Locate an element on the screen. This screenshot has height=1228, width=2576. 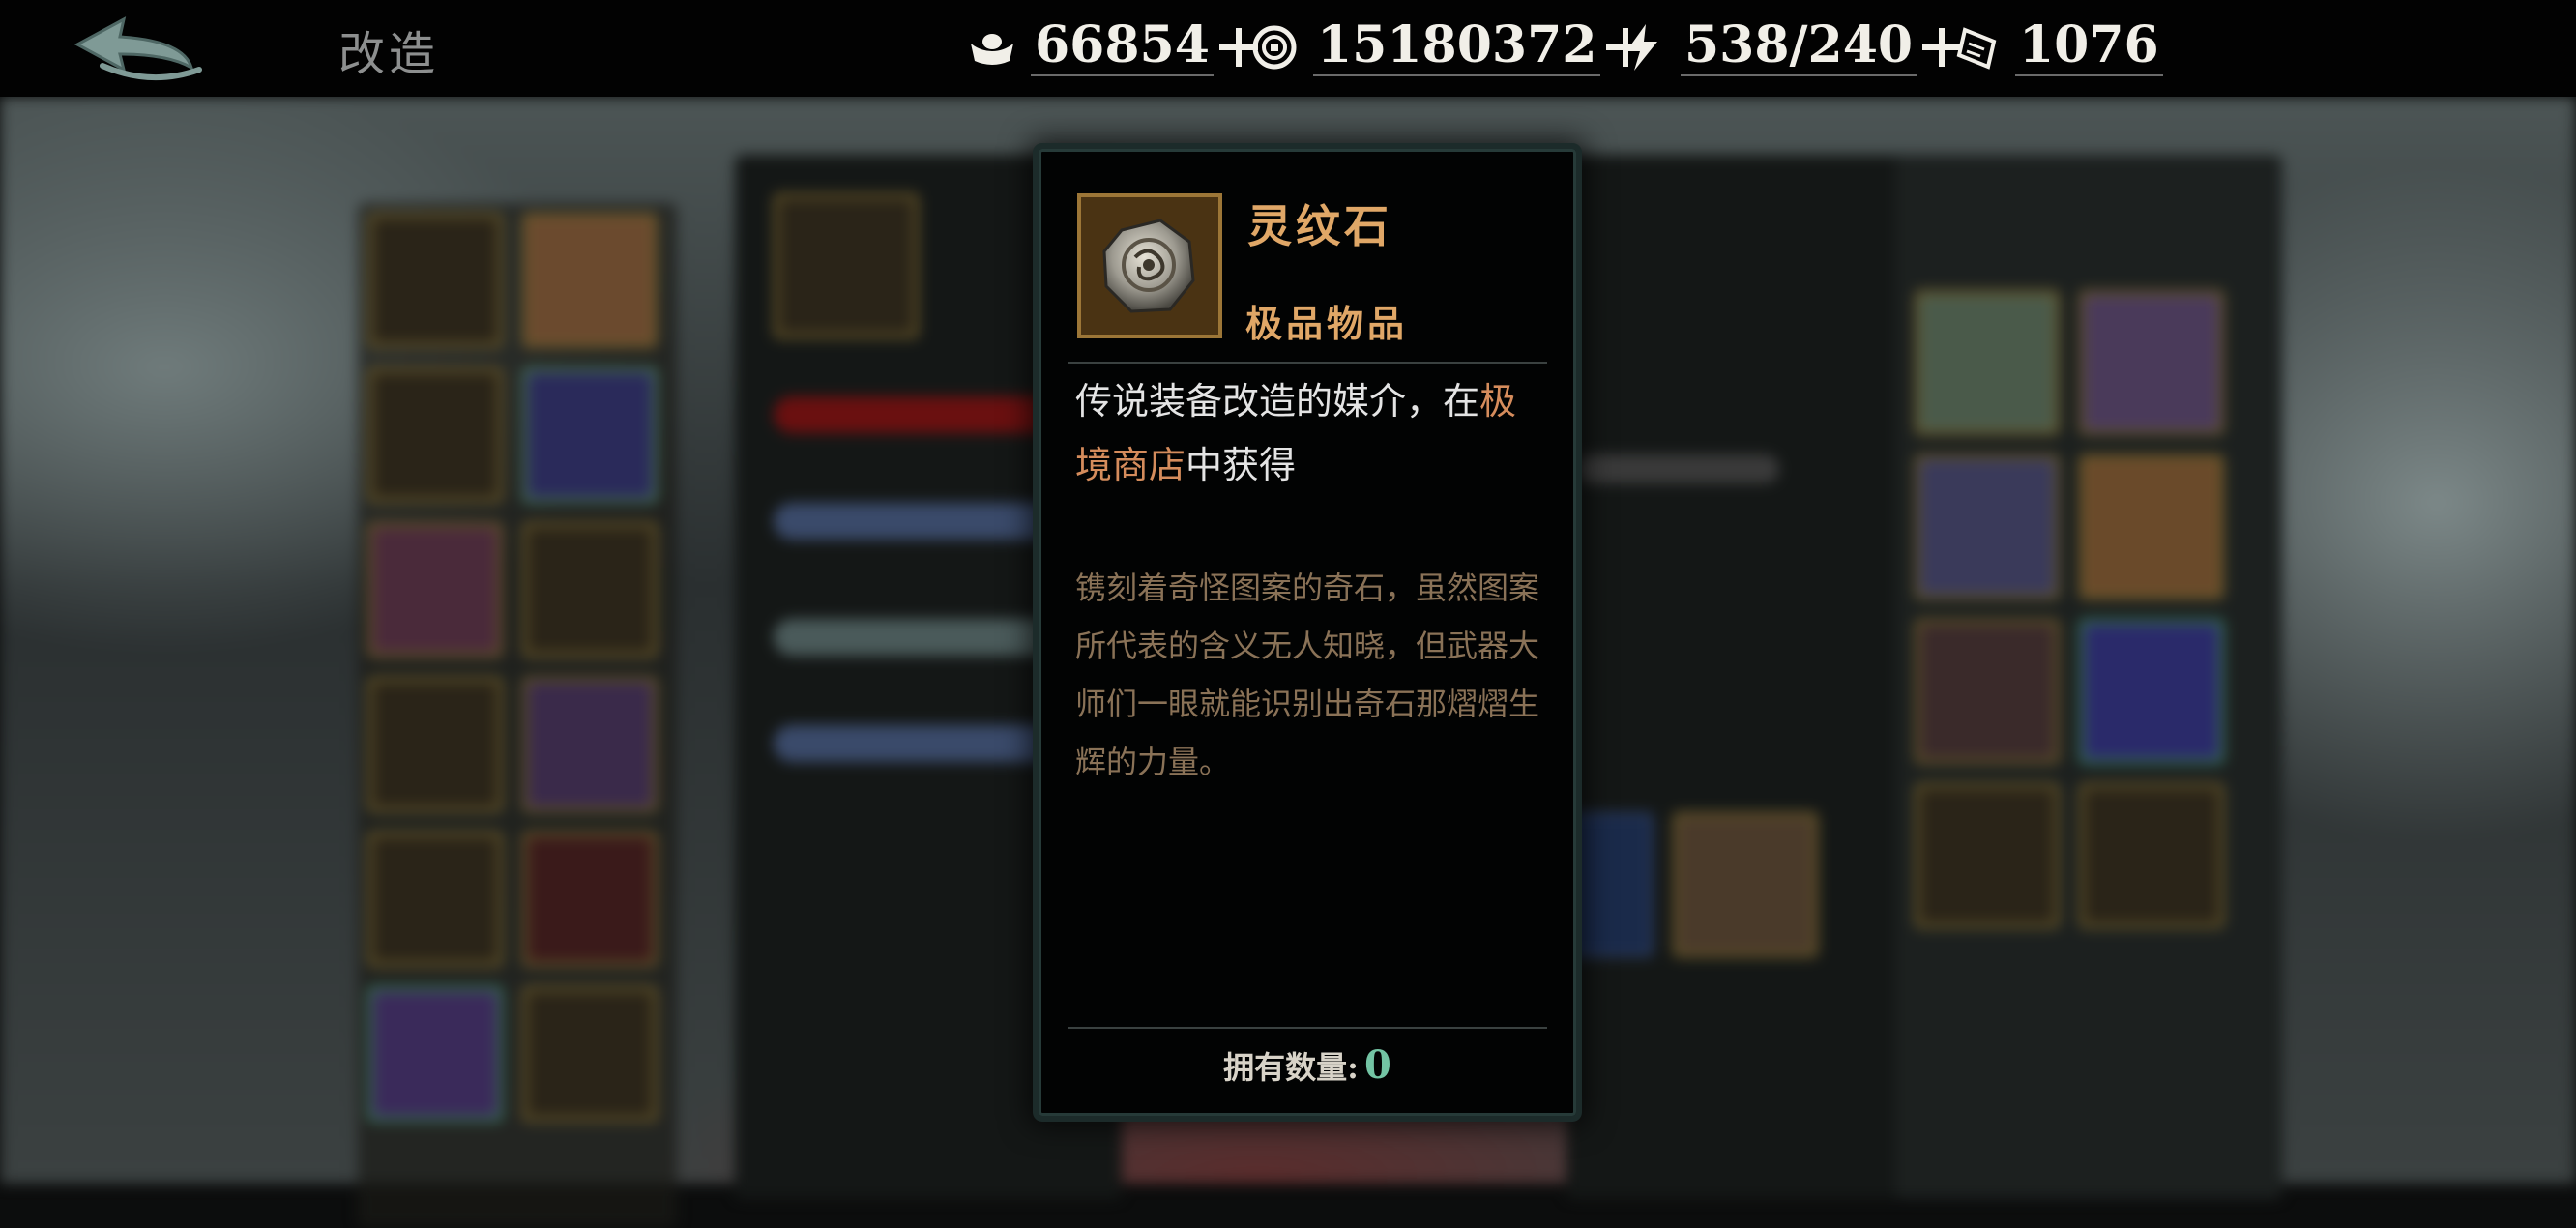
top-bar: 改造 66854 15180372 538/240 1076 is located at coordinates (1288, 48).